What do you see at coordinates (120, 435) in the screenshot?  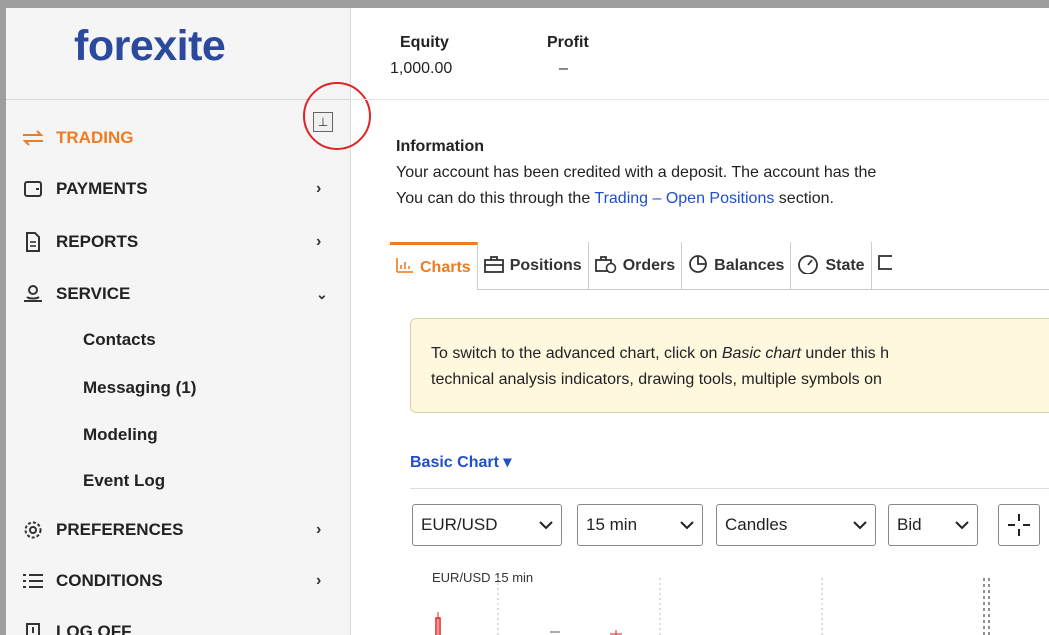 I see `sidebar-subitem-modeling: Modeling` at bounding box center [120, 435].